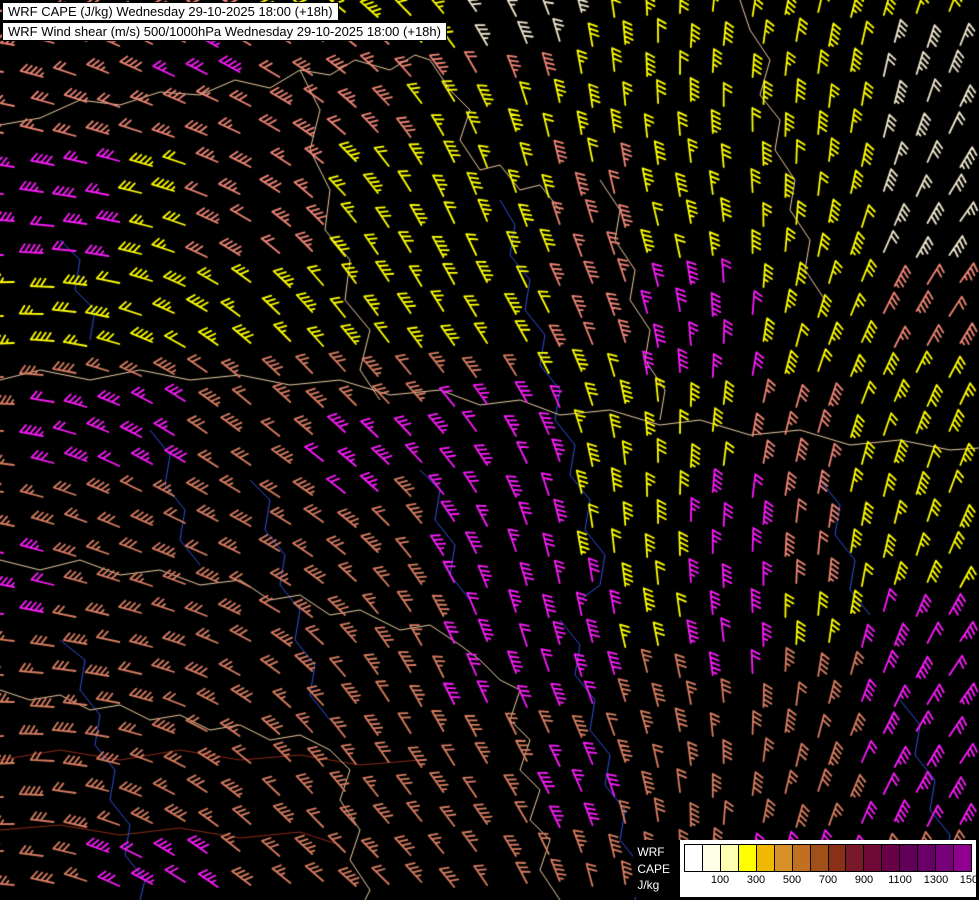 This screenshot has width=979, height=900. I want to click on legend-tick-label: 500, so click(792, 880).